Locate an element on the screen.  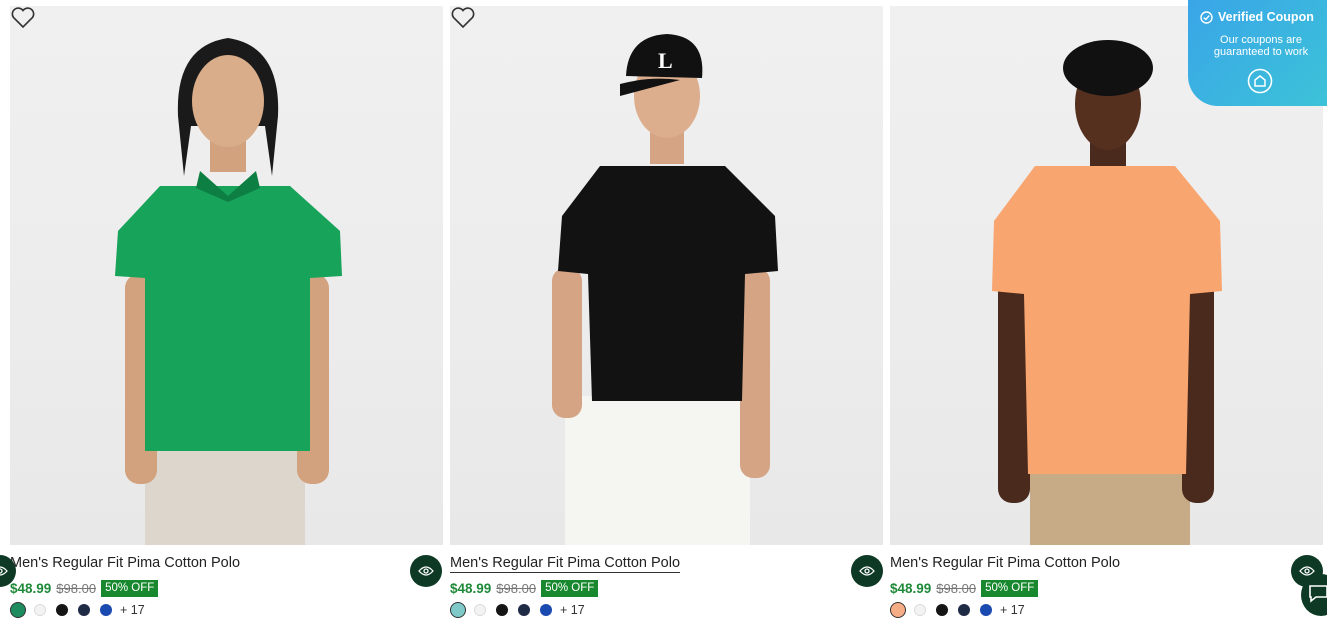
svg-text: L is located at coordinates (665, 60).